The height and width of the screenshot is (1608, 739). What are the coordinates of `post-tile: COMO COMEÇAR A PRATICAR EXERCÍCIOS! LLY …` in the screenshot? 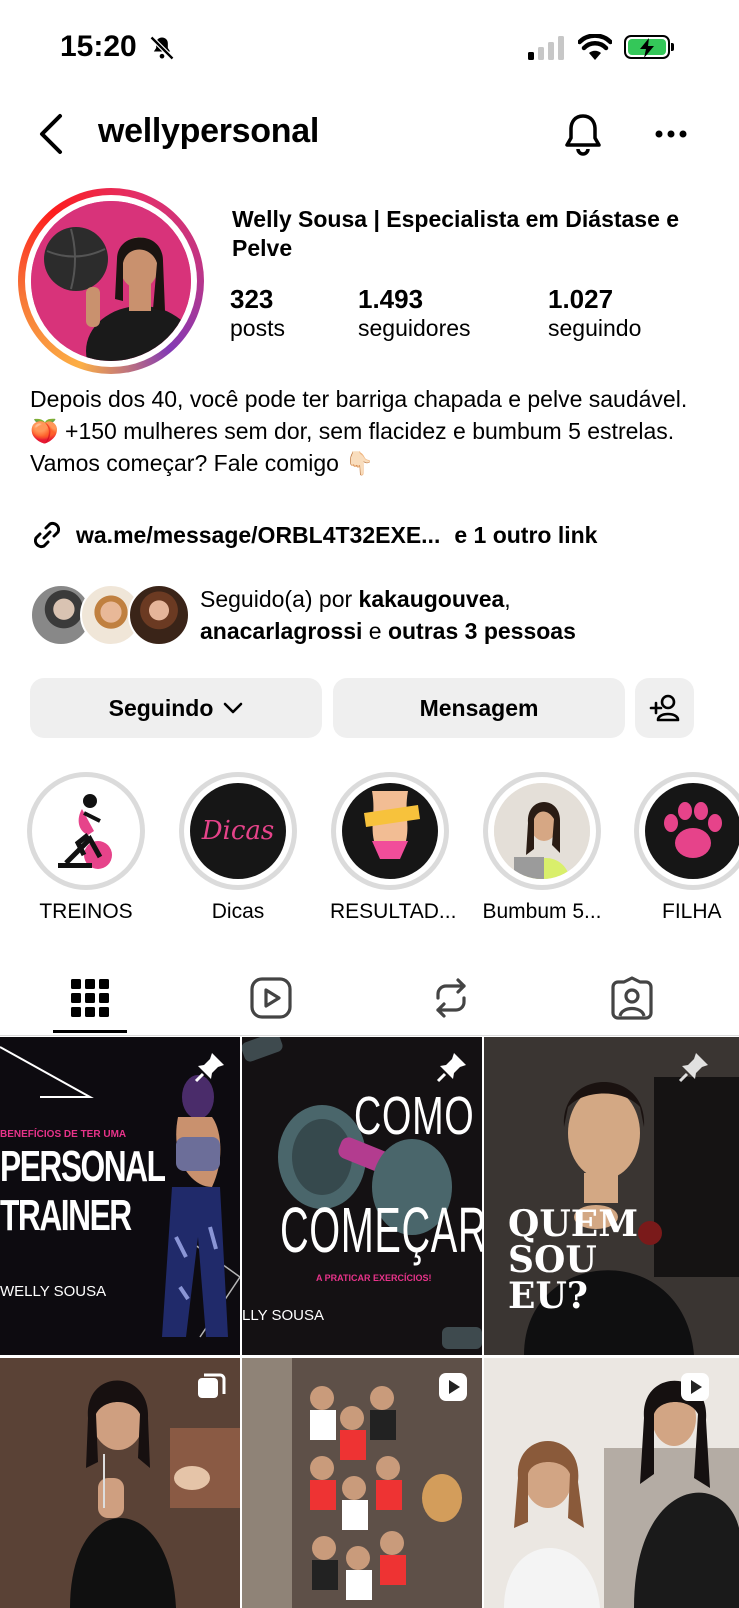 It's located at (362, 1196).